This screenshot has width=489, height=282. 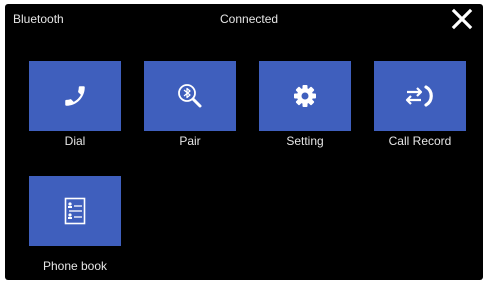 I want to click on pair-button, so click(x=190, y=96).